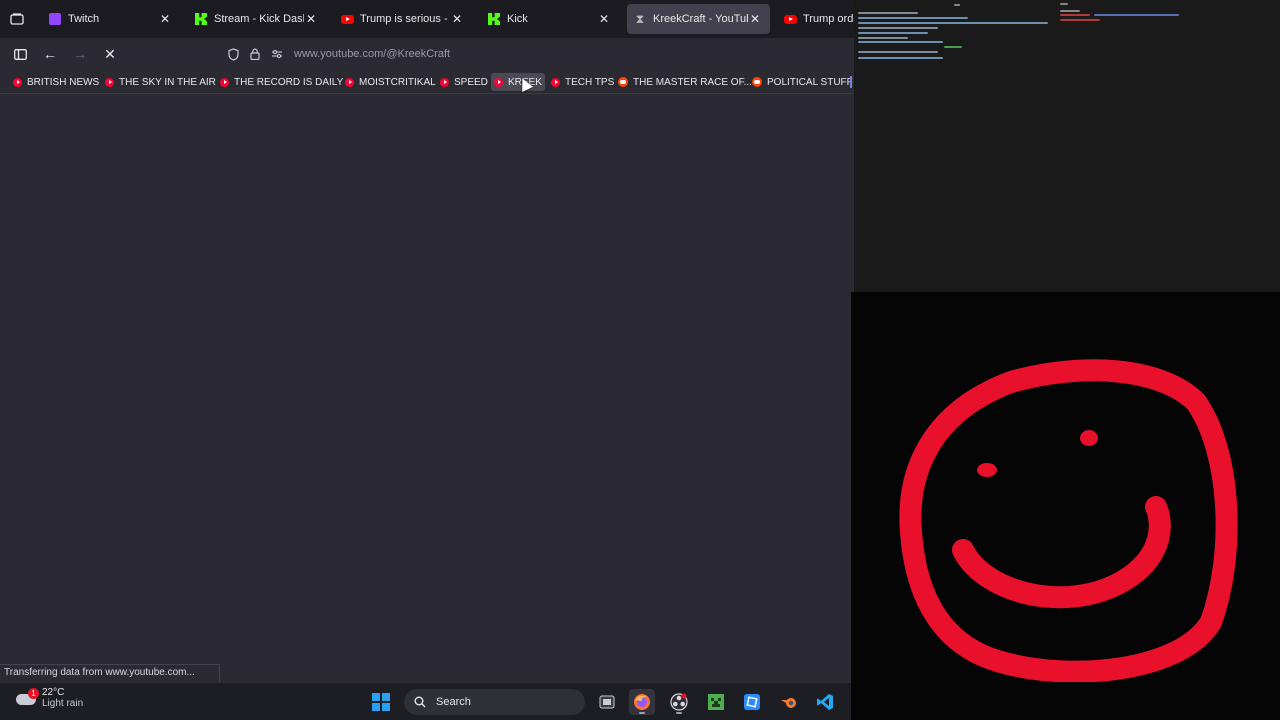 This screenshot has height=720, width=1280. I want to click on tab-trump-youtube: Trump is serious - YouTube ✕, so click(403, 19).